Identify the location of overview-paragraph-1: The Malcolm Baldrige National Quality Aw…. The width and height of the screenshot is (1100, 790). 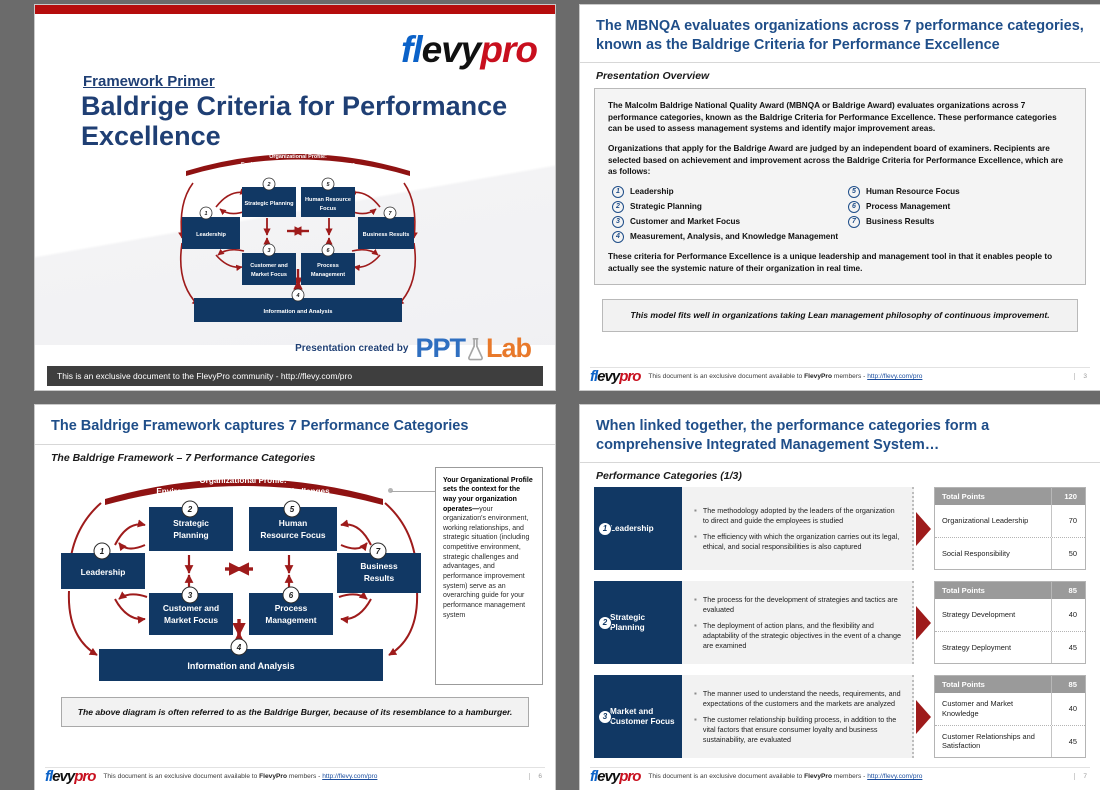
(832, 117).